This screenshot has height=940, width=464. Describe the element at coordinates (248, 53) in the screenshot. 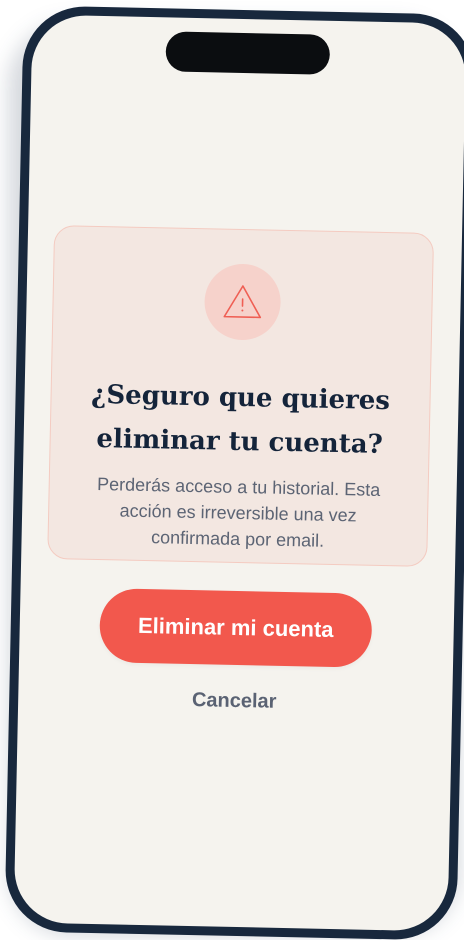

I see `dynamic-island` at that location.